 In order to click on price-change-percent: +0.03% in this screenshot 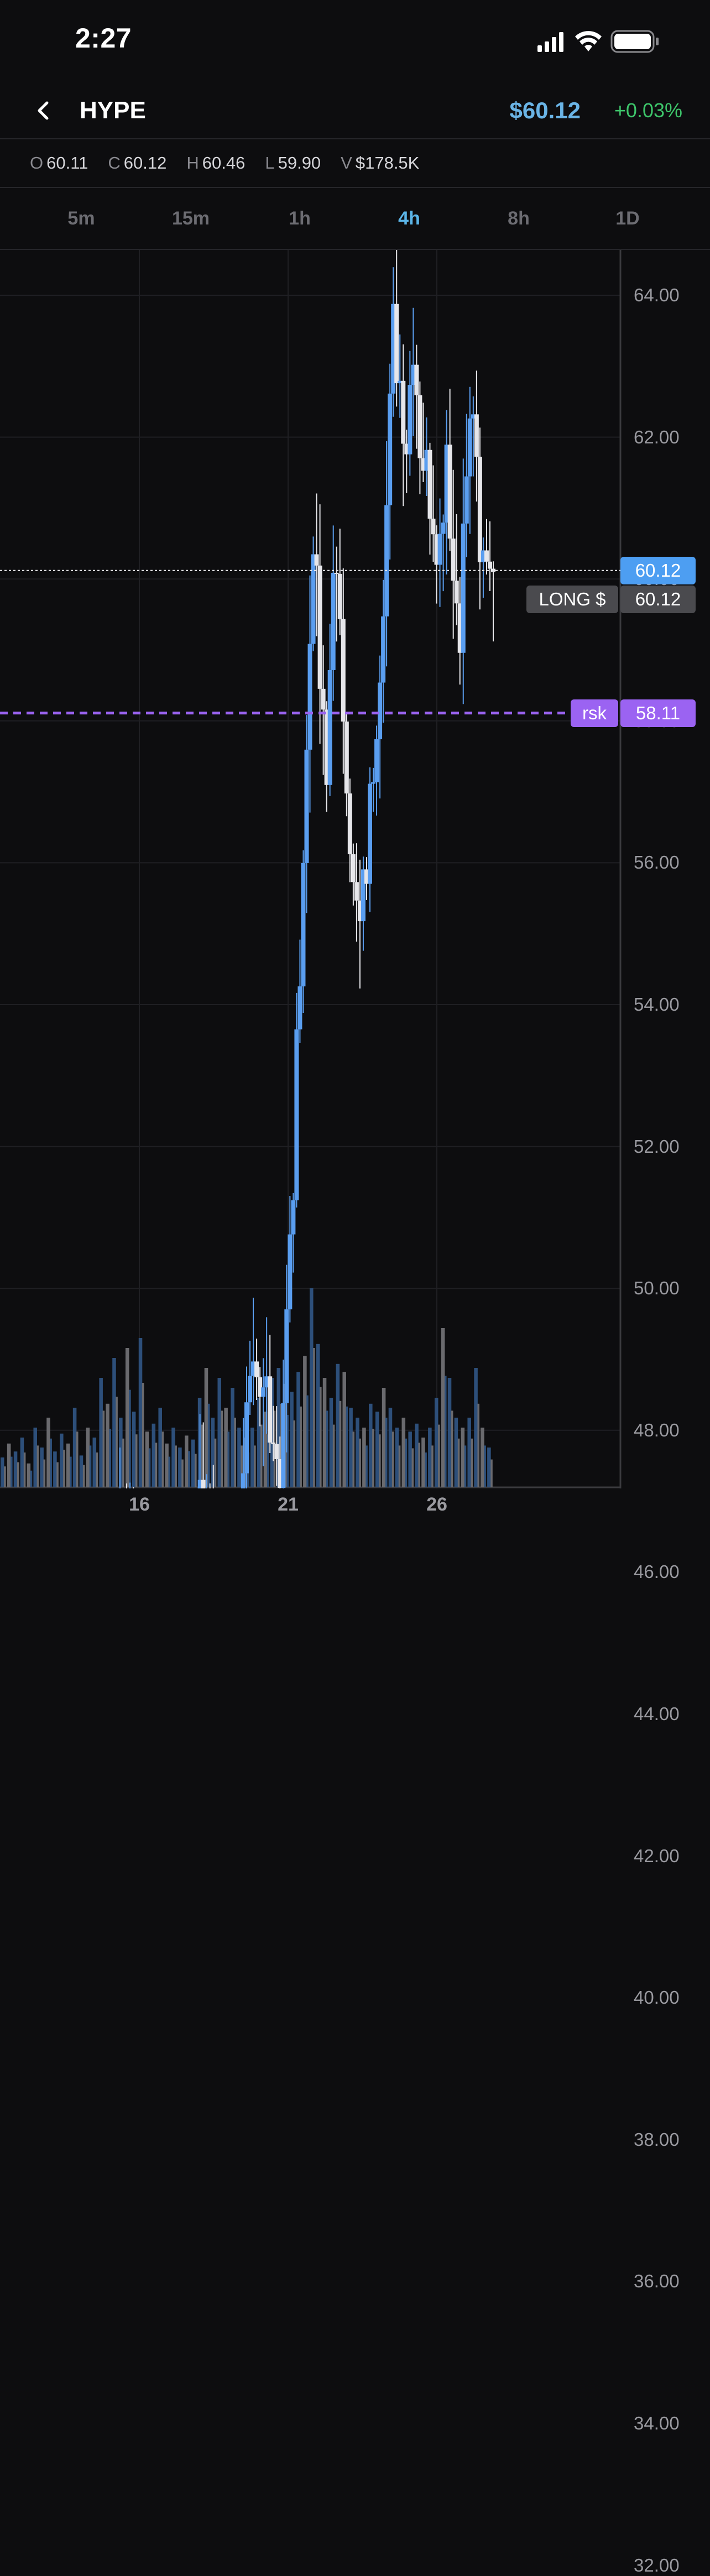, I will do `click(648, 110)`.